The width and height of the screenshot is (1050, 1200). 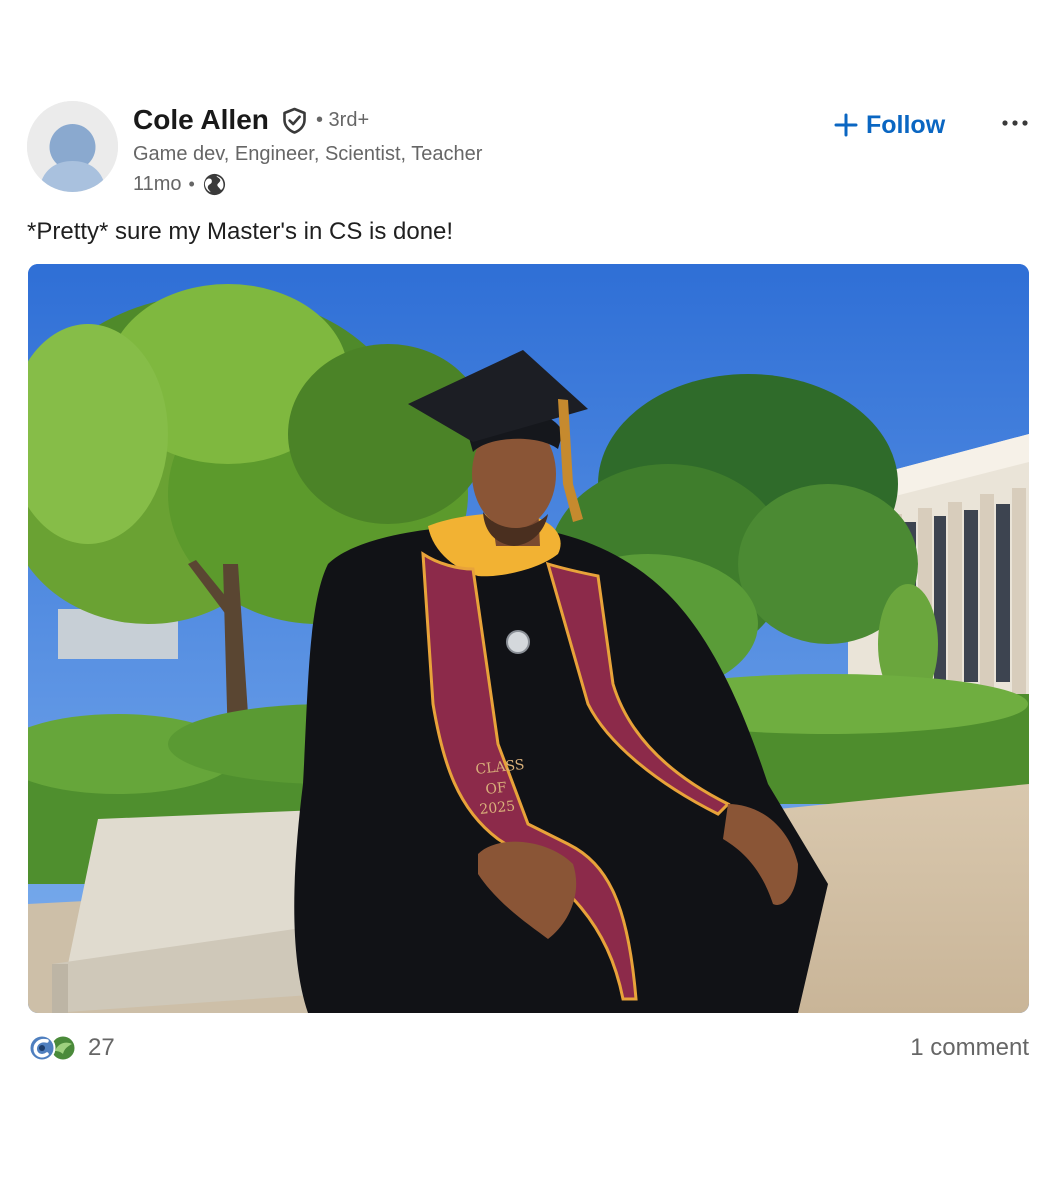 What do you see at coordinates (906, 124) in the screenshot?
I see `follow-label: Follow` at bounding box center [906, 124].